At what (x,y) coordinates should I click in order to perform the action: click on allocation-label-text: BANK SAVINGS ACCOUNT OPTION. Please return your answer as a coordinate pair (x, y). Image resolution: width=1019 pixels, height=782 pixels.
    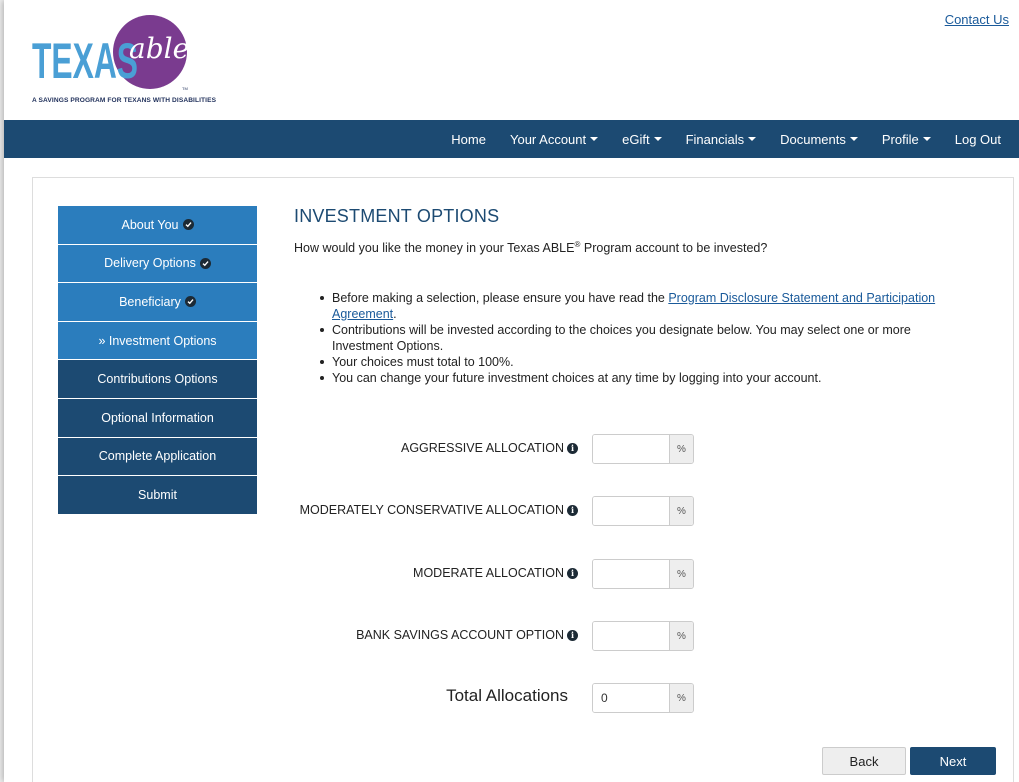
    Looking at the image, I should click on (460, 635).